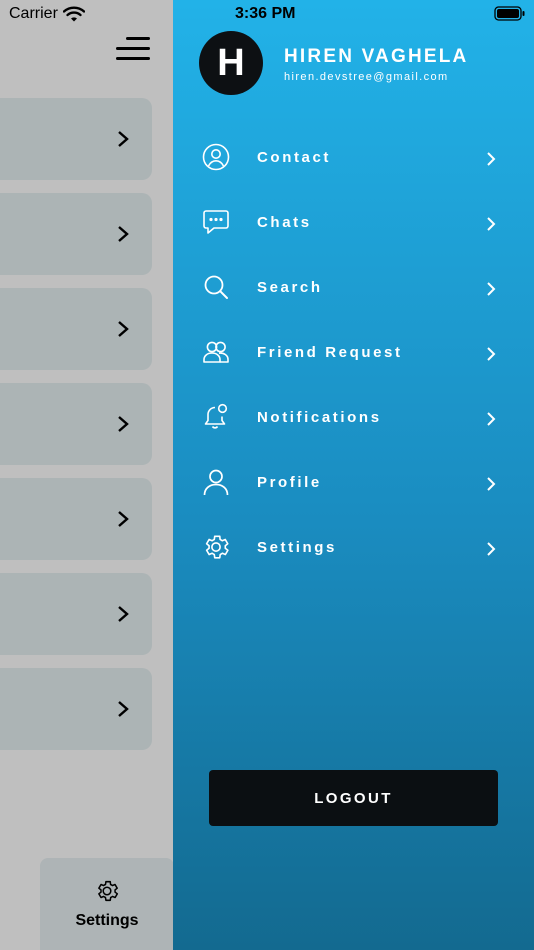 This screenshot has width=534, height=950. I want to click on menu-item-label: Settings, so click(297, 547).